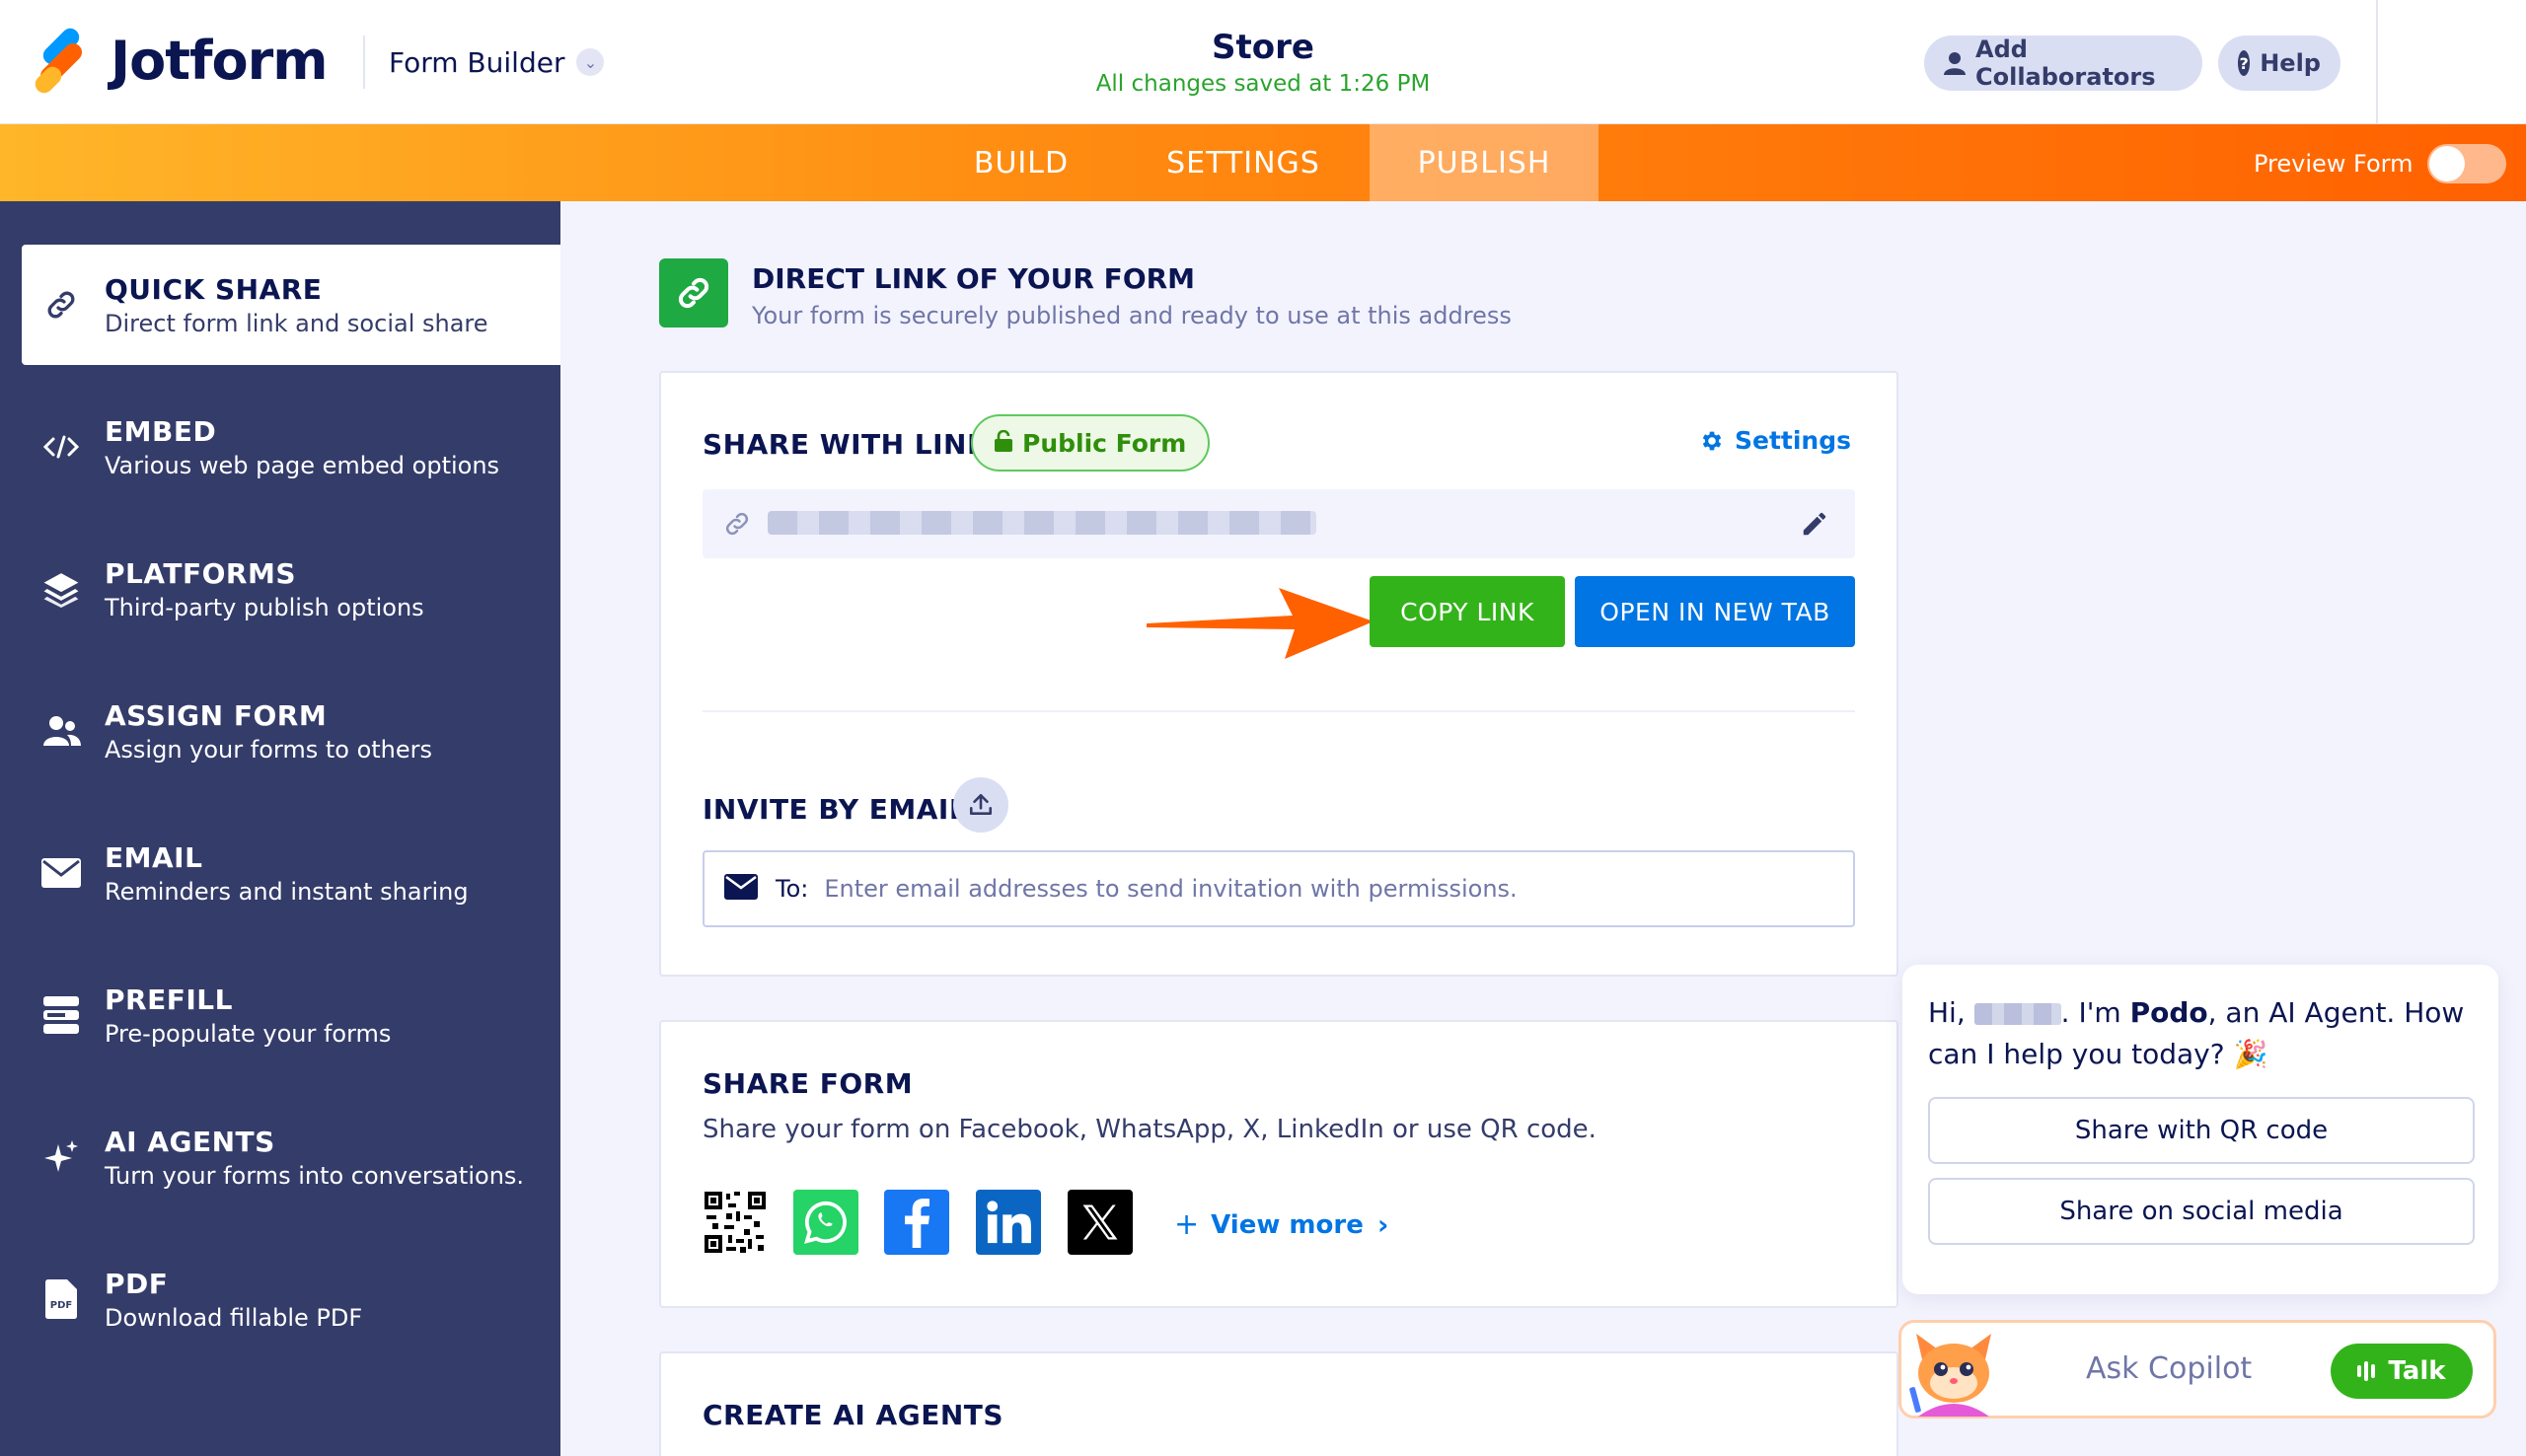  Describe the element at coordinates (61, 731) in the screenshot. I see `users-icon` at that location.